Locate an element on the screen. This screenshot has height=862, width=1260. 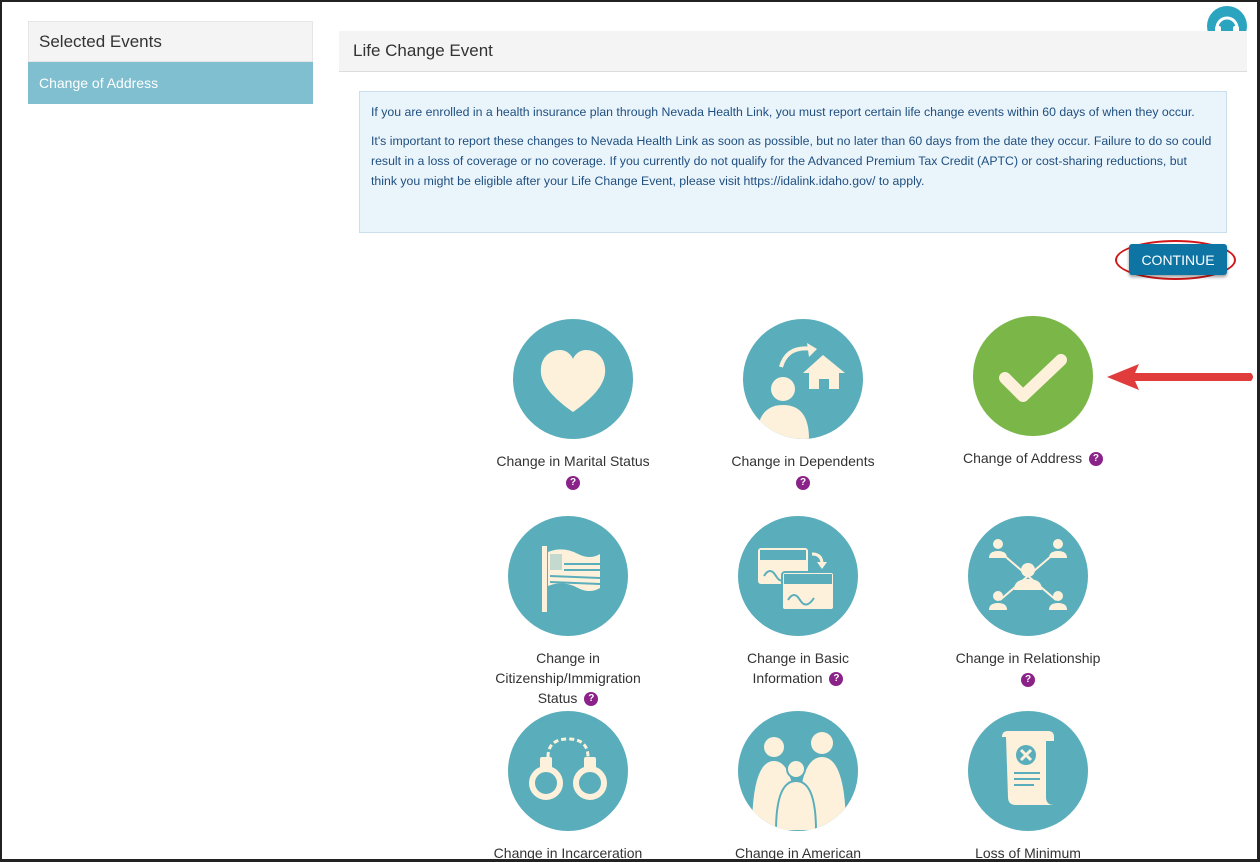
event-label: Change in Dependents ? is located at coordinates (803, 472).